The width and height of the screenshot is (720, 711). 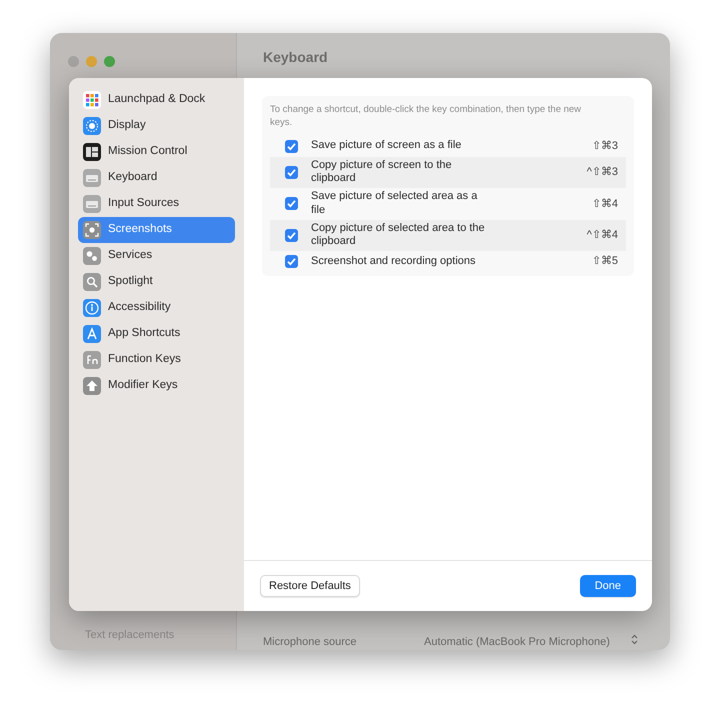 I want to click on sun-icon, so click(x=92, y=126).